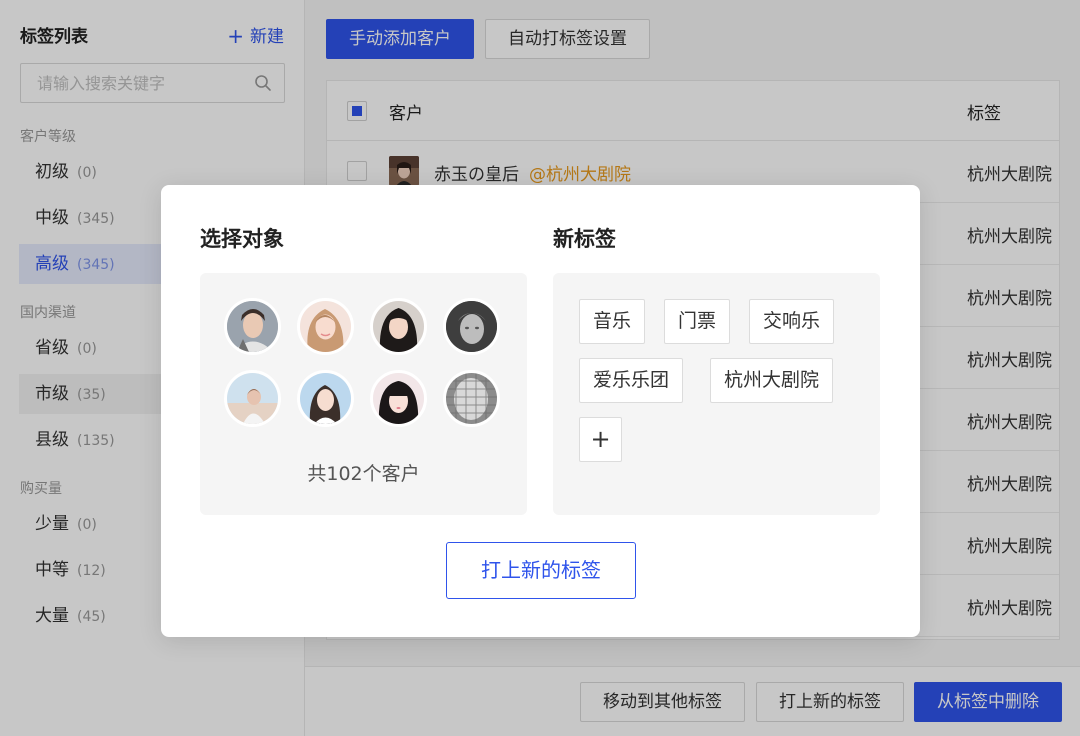  I want to click on new-tag-title: 新标签, so click(584, 239).